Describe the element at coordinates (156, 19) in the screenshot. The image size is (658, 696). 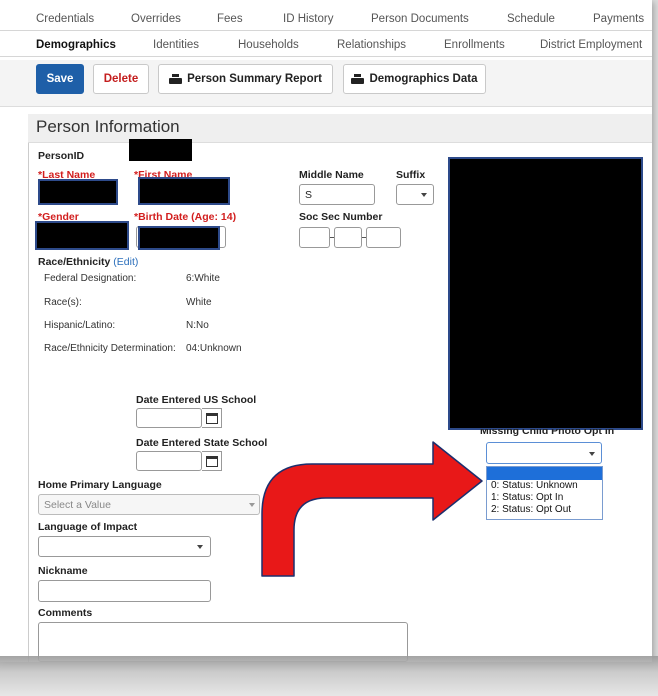
I see `tab-overrides: Overrides` at that location.